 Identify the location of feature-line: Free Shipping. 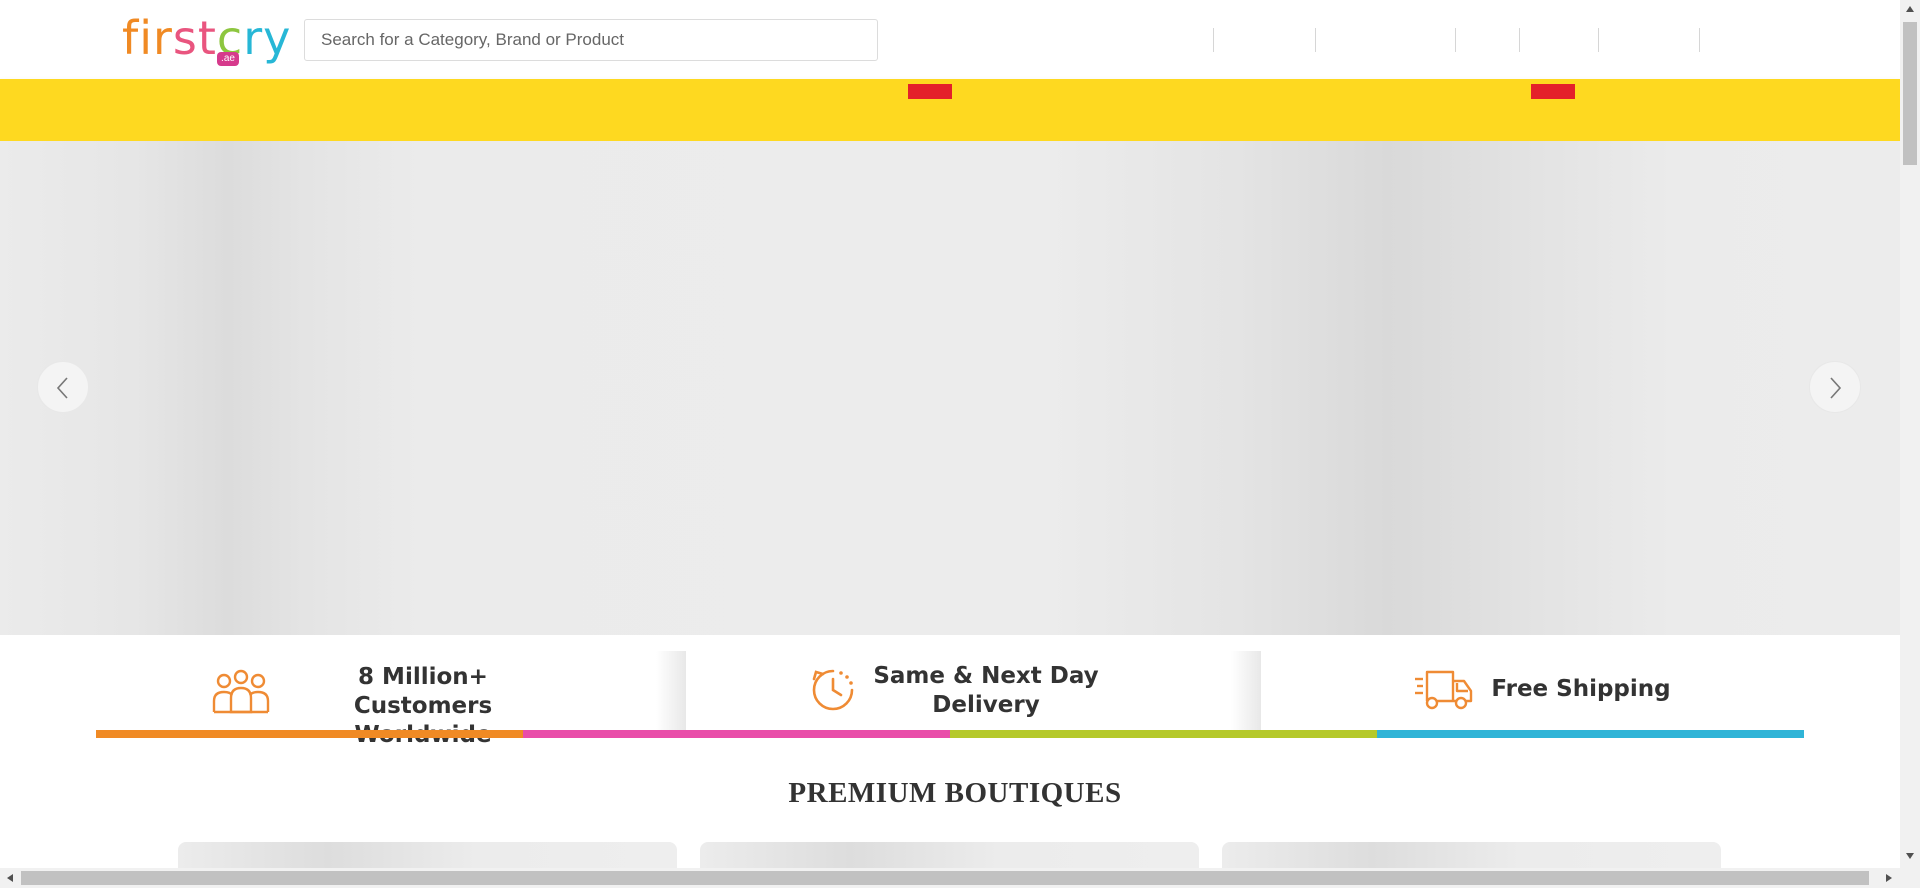
(1581, 689).